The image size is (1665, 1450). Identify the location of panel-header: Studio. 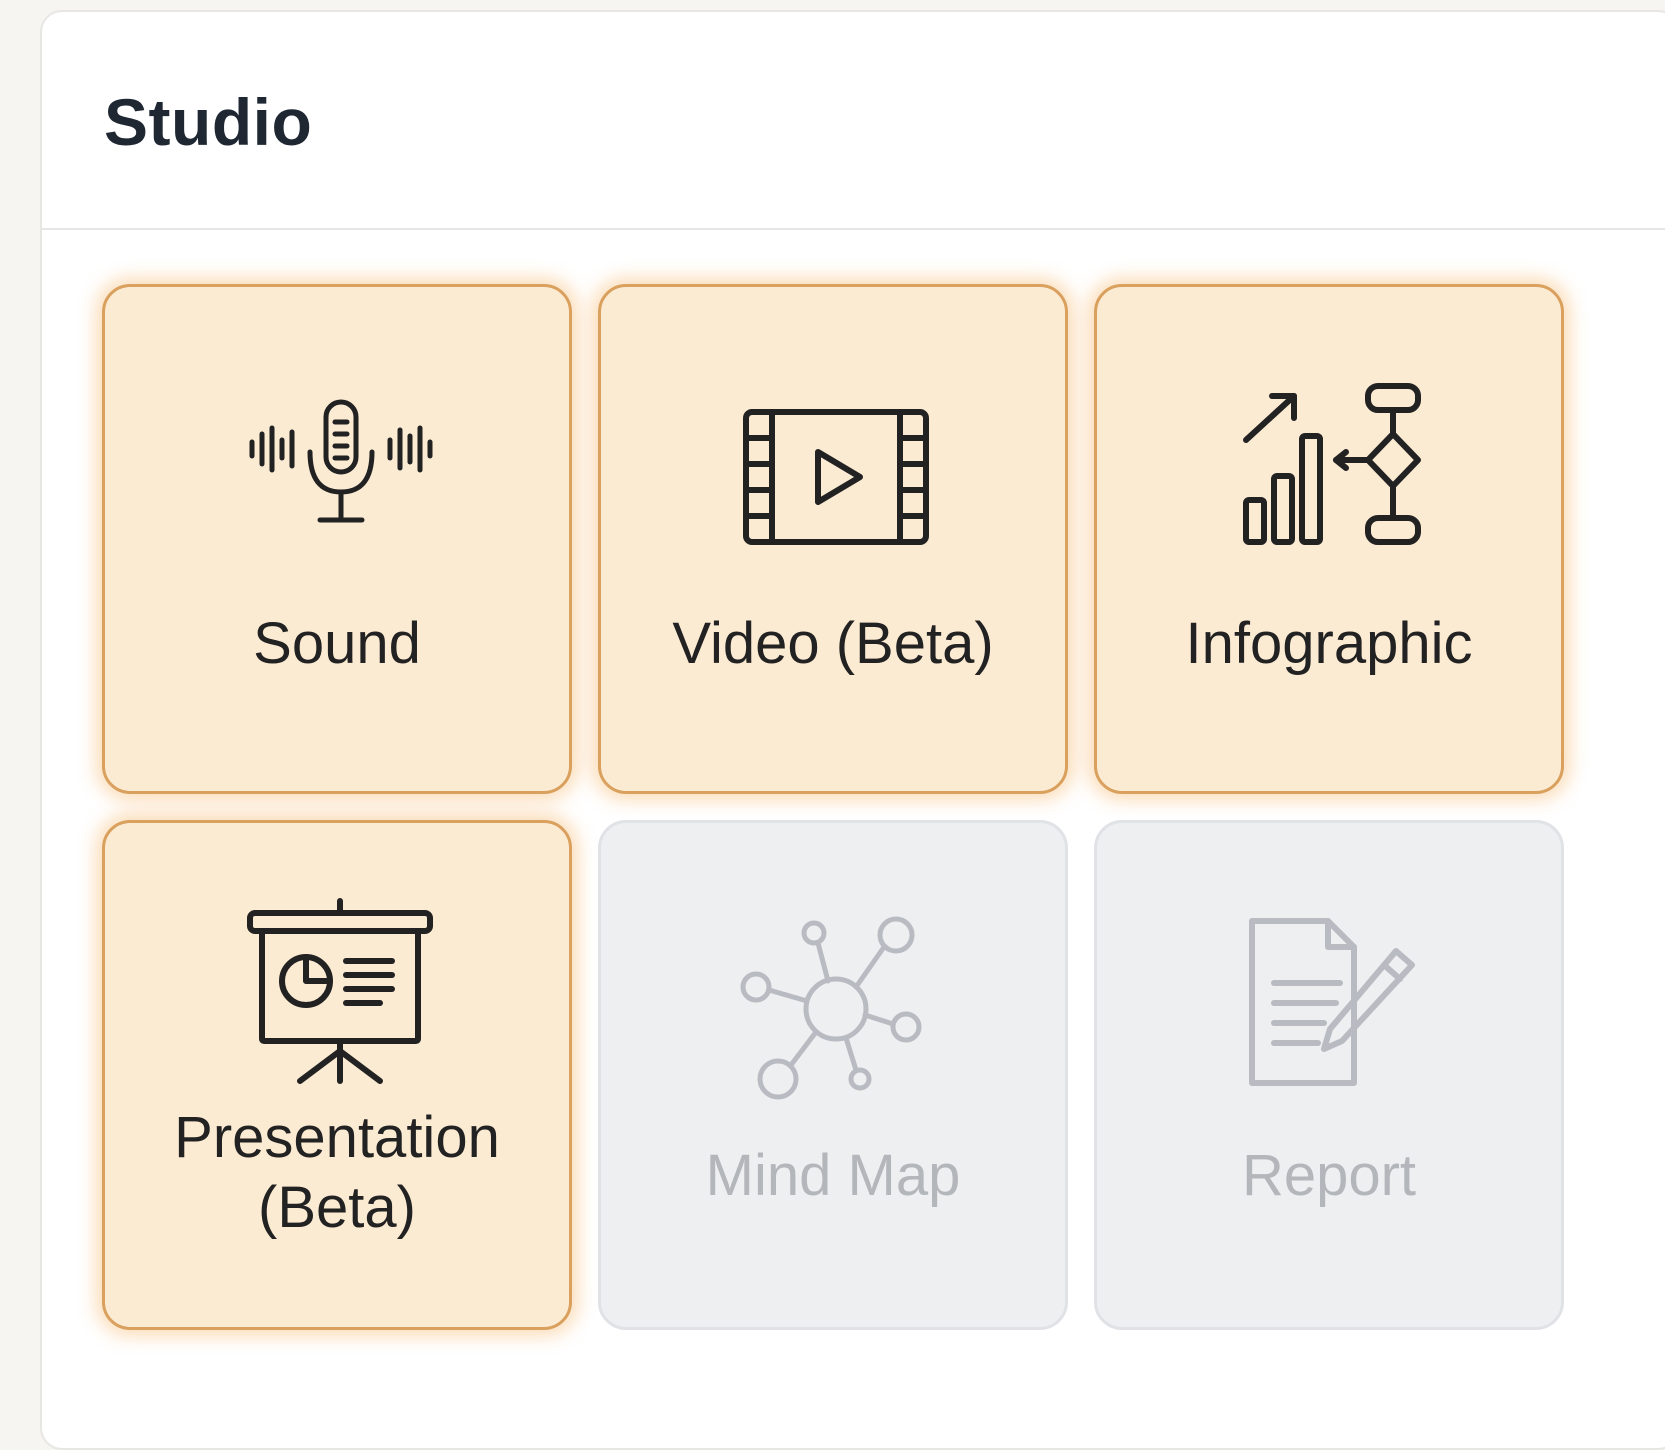
(853, 121).